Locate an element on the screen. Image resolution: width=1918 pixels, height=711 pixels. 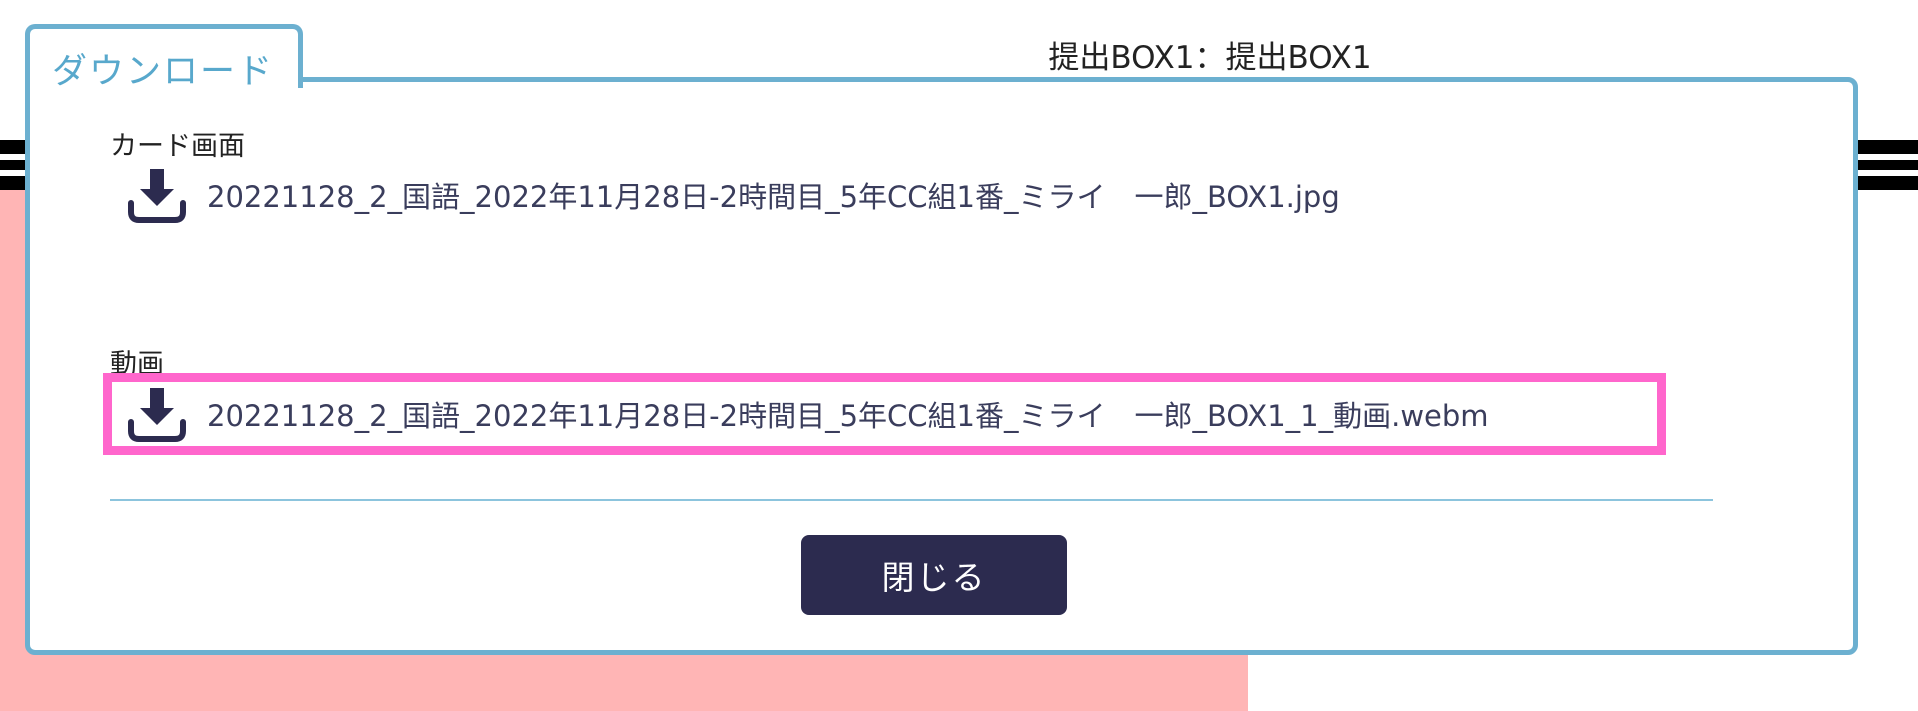
dialog-title-tab: ダウンロード is located at coordinates (164, 58).